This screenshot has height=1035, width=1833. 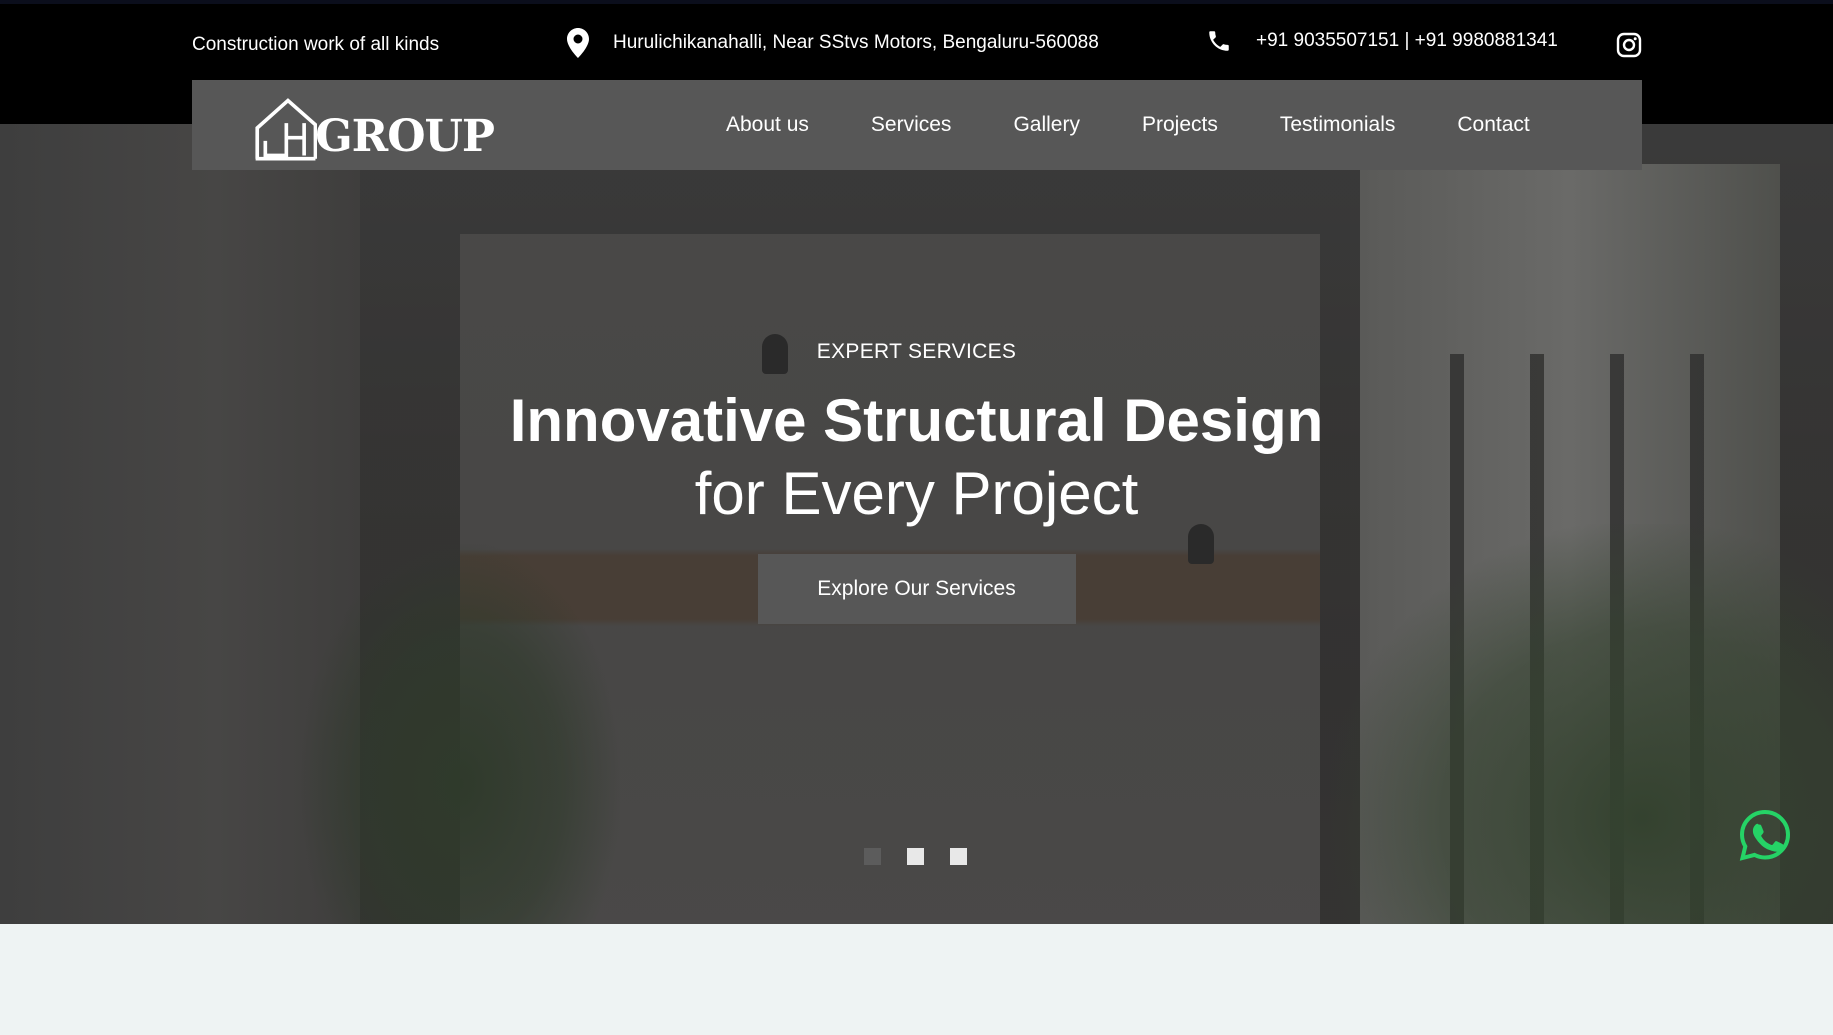 I want to click on nav-services: Services, so click(x=911, y=125).